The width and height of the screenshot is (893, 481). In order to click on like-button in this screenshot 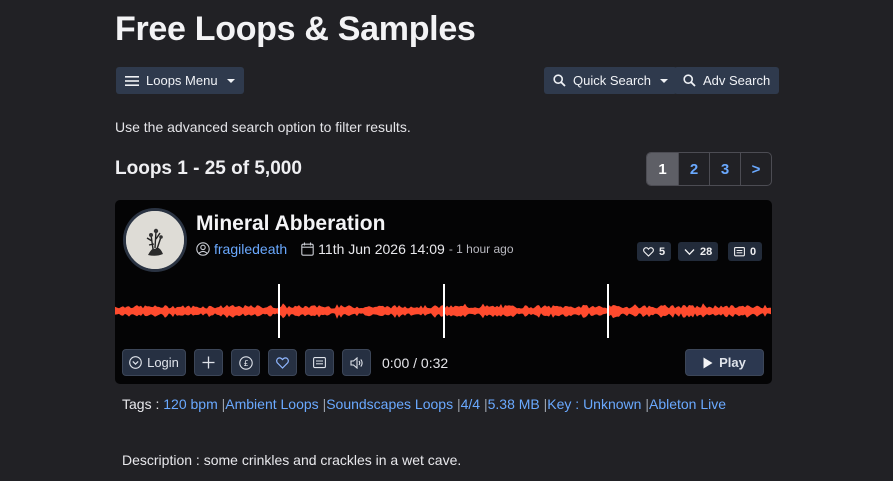, I will do `click(282, 362)`.